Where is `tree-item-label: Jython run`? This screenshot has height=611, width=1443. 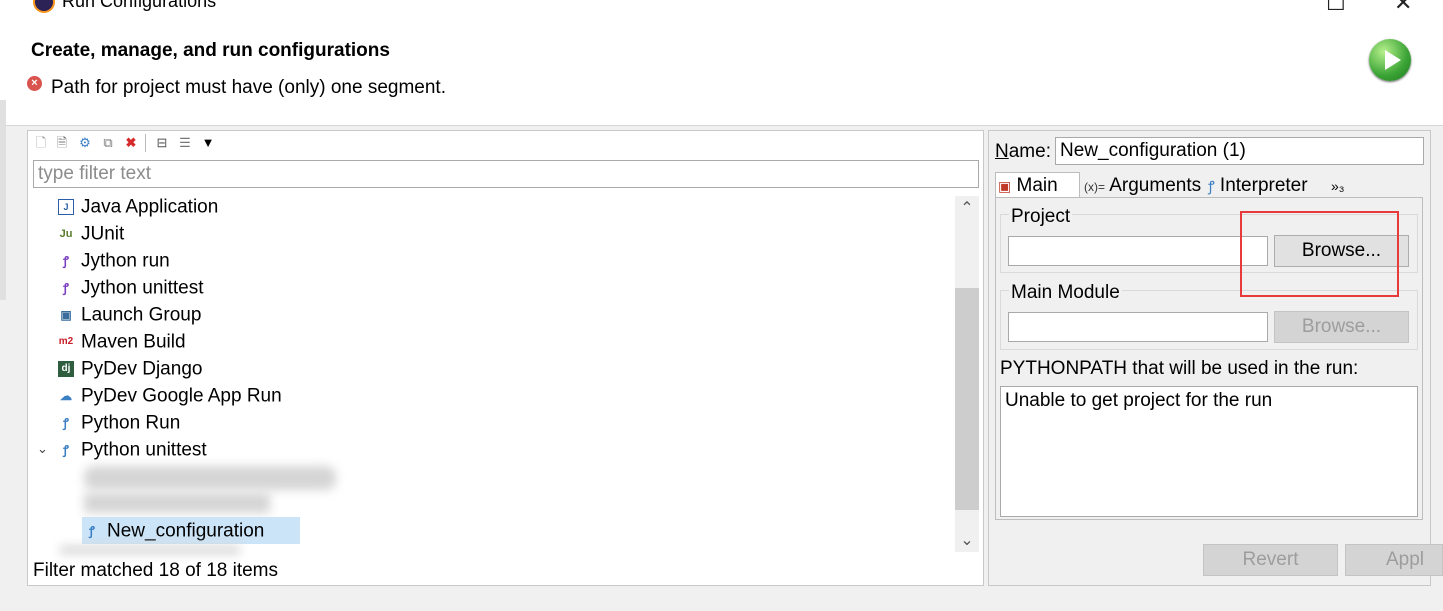 tree-item-label: Jython run is located at coordinates (125, 261).